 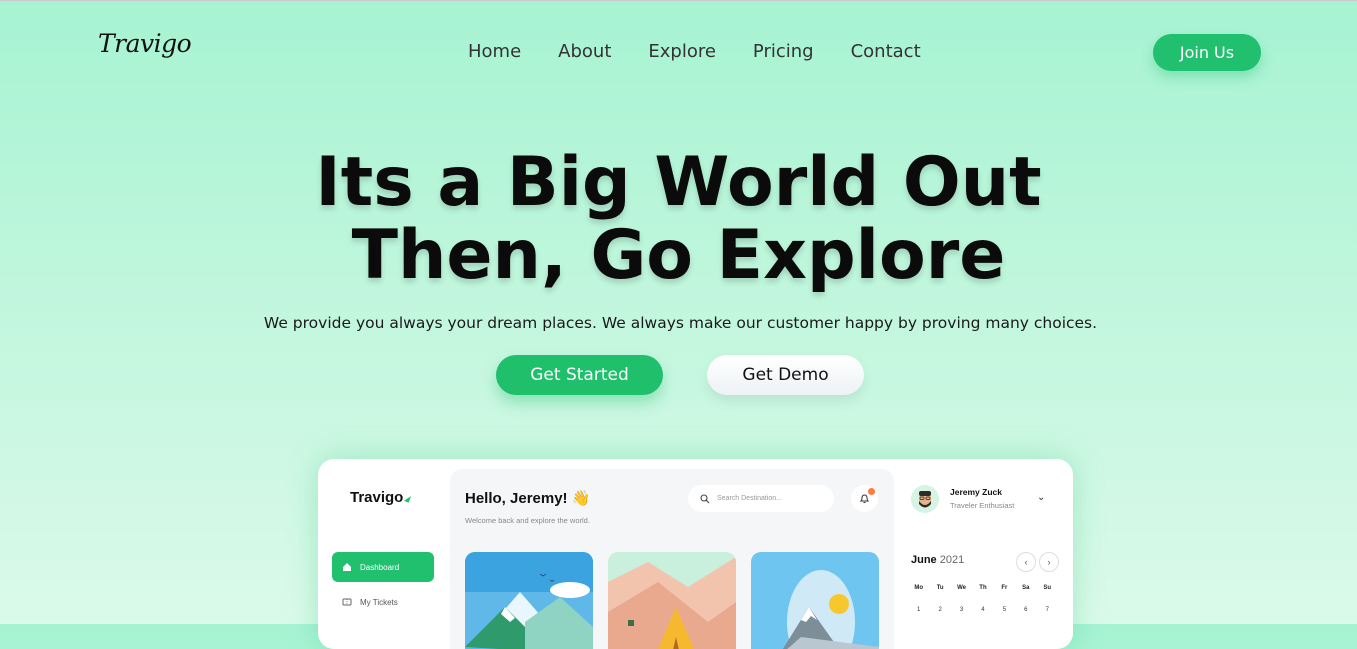 I want to click on notification-button, so click(x=864, y=498).